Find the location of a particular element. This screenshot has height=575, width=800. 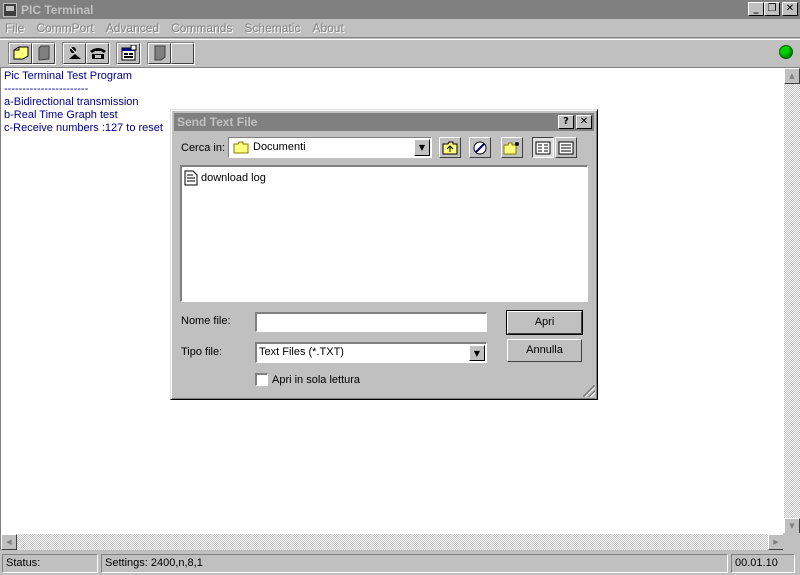

terminal-line: a-Bidirectional transmission is located at coordinates (71, 102).